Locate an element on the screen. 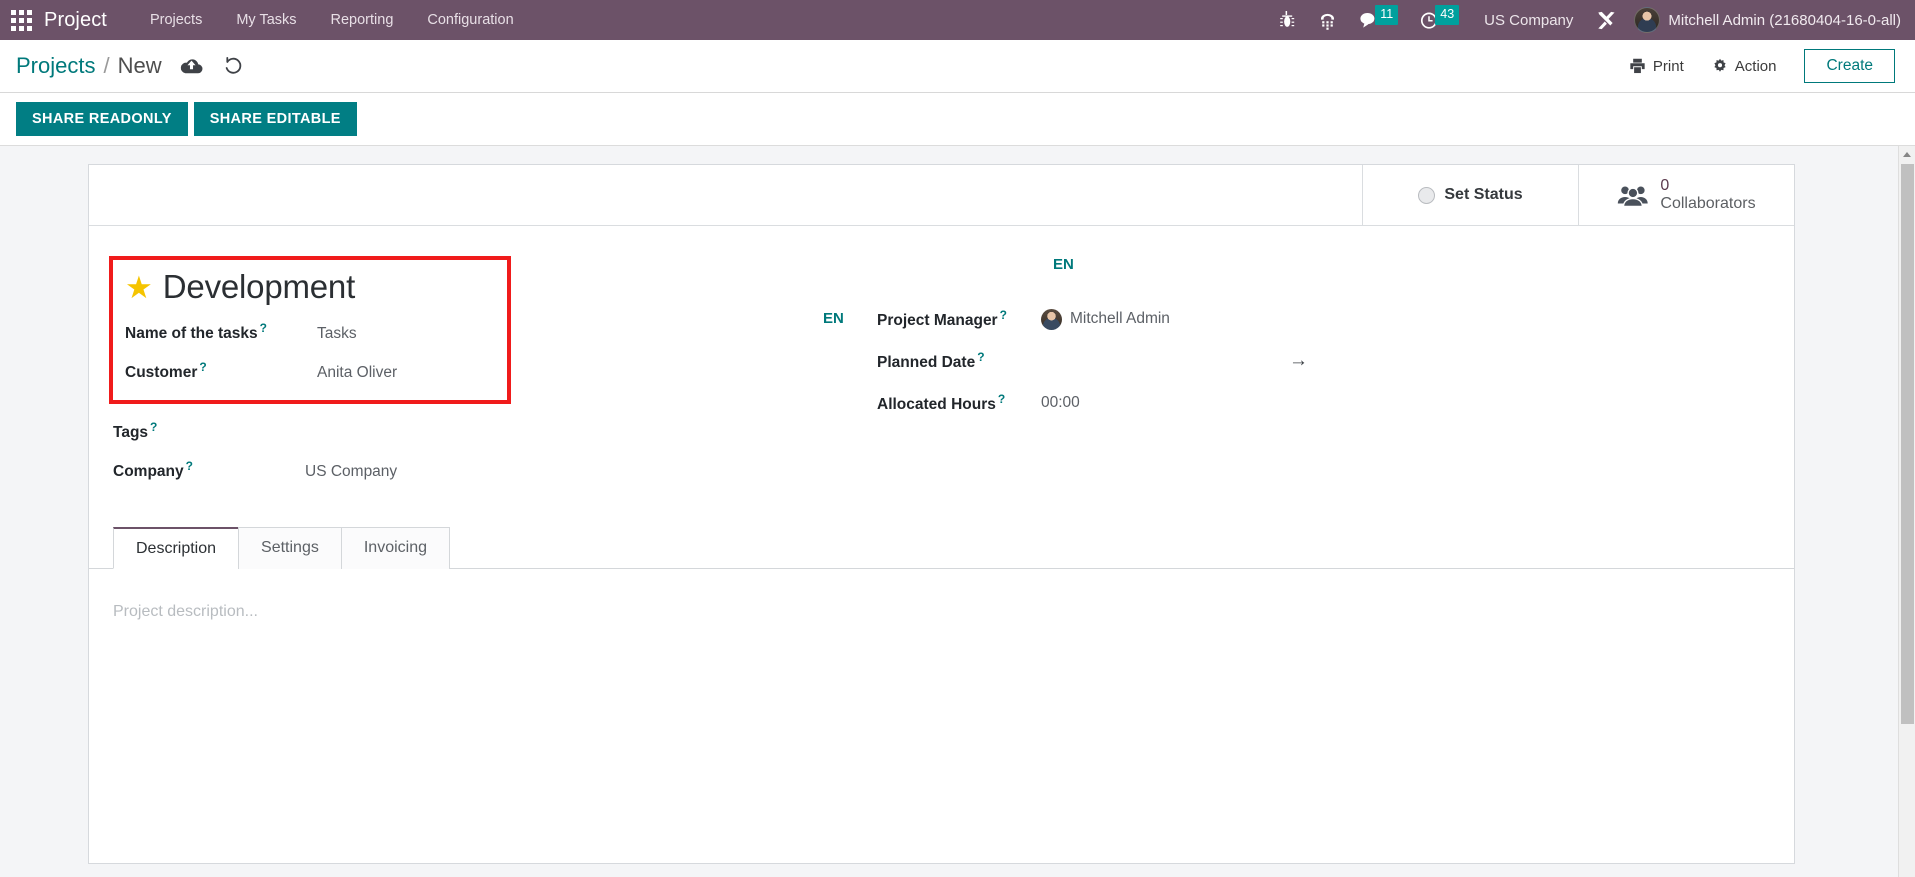 The image size is (1915, 877). breadcrumb-current: New is located at coordinates (139, 65).